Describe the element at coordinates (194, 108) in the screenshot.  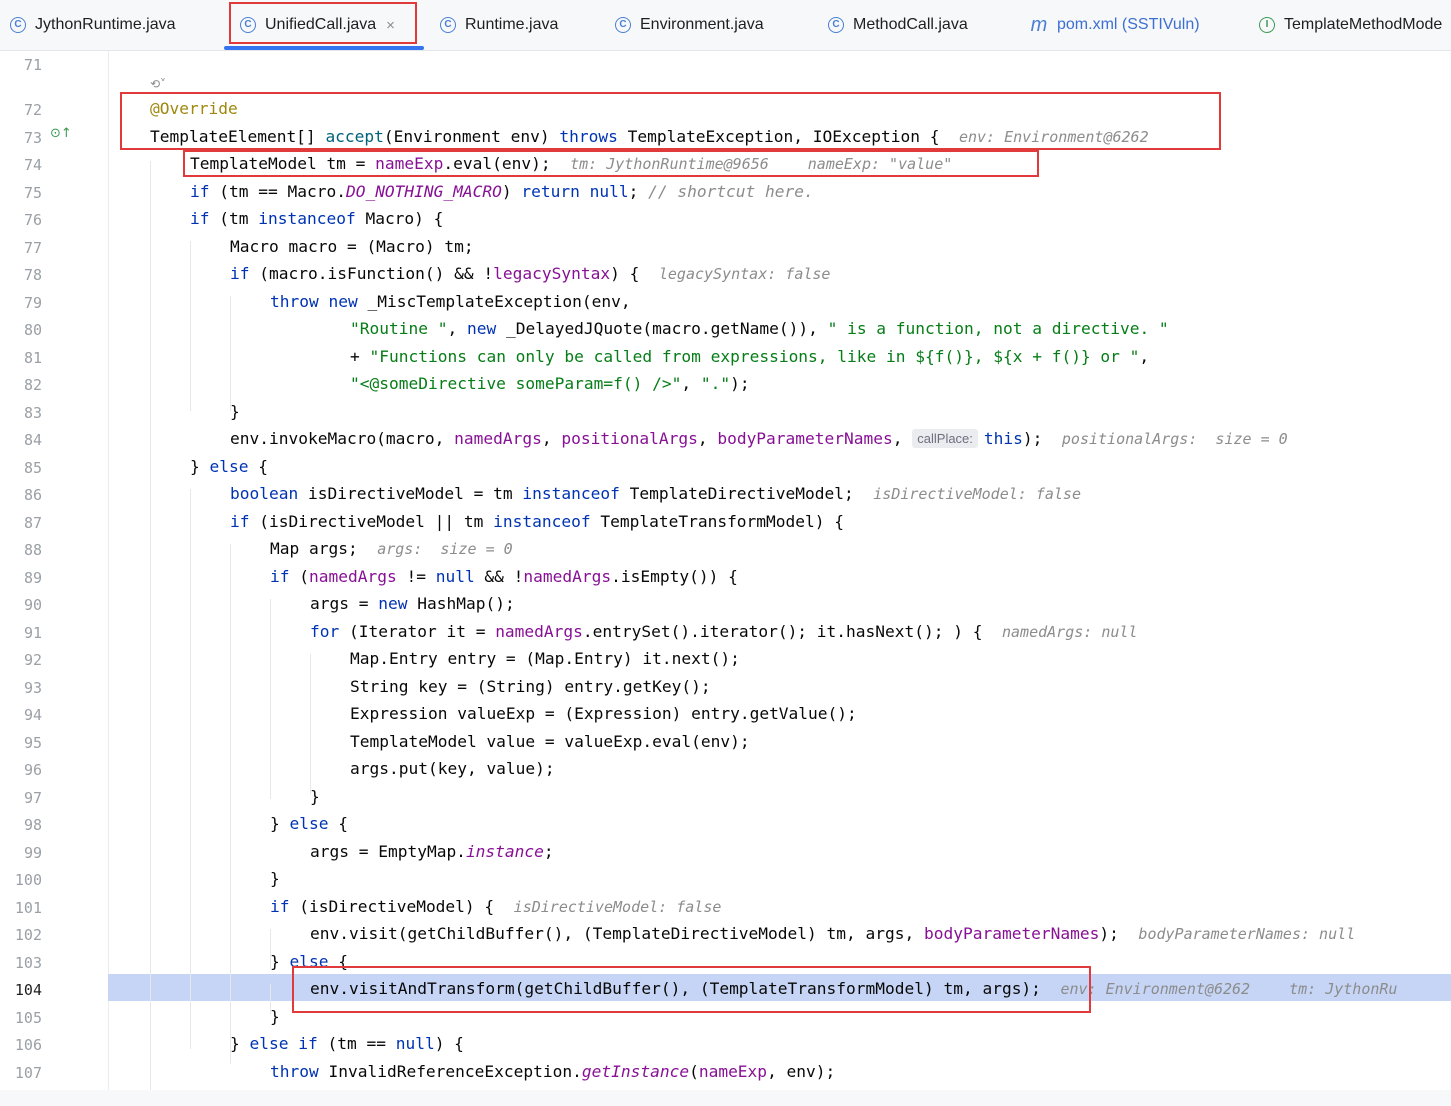
I see `annotation: @Override` at that location.